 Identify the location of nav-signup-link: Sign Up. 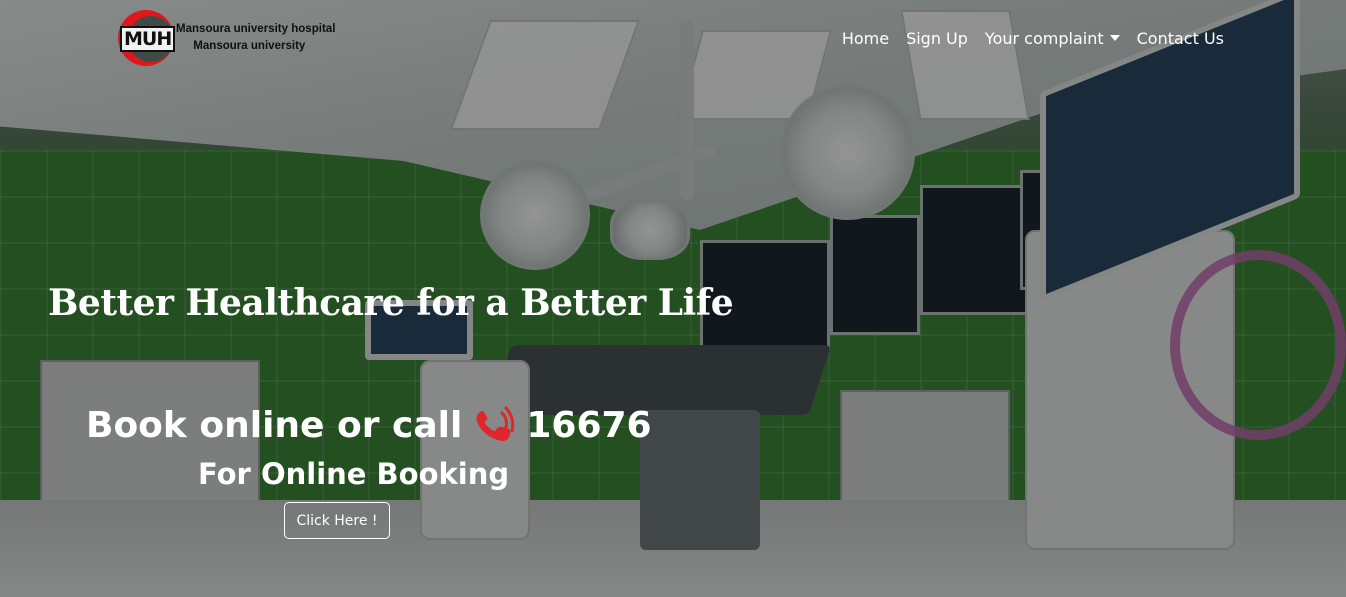
(937, 38).